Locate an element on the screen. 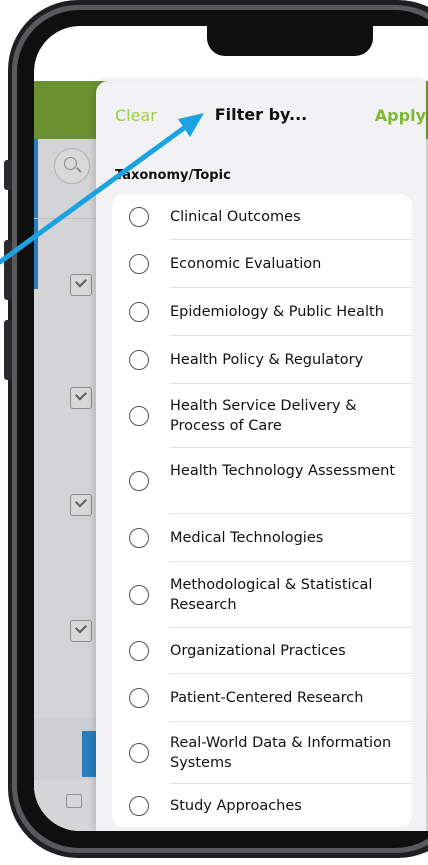 Image resolution: width=428 pixels, height=865 pixels. option-label: Health Policy & Regulatory is located at coordinates (267, 360).